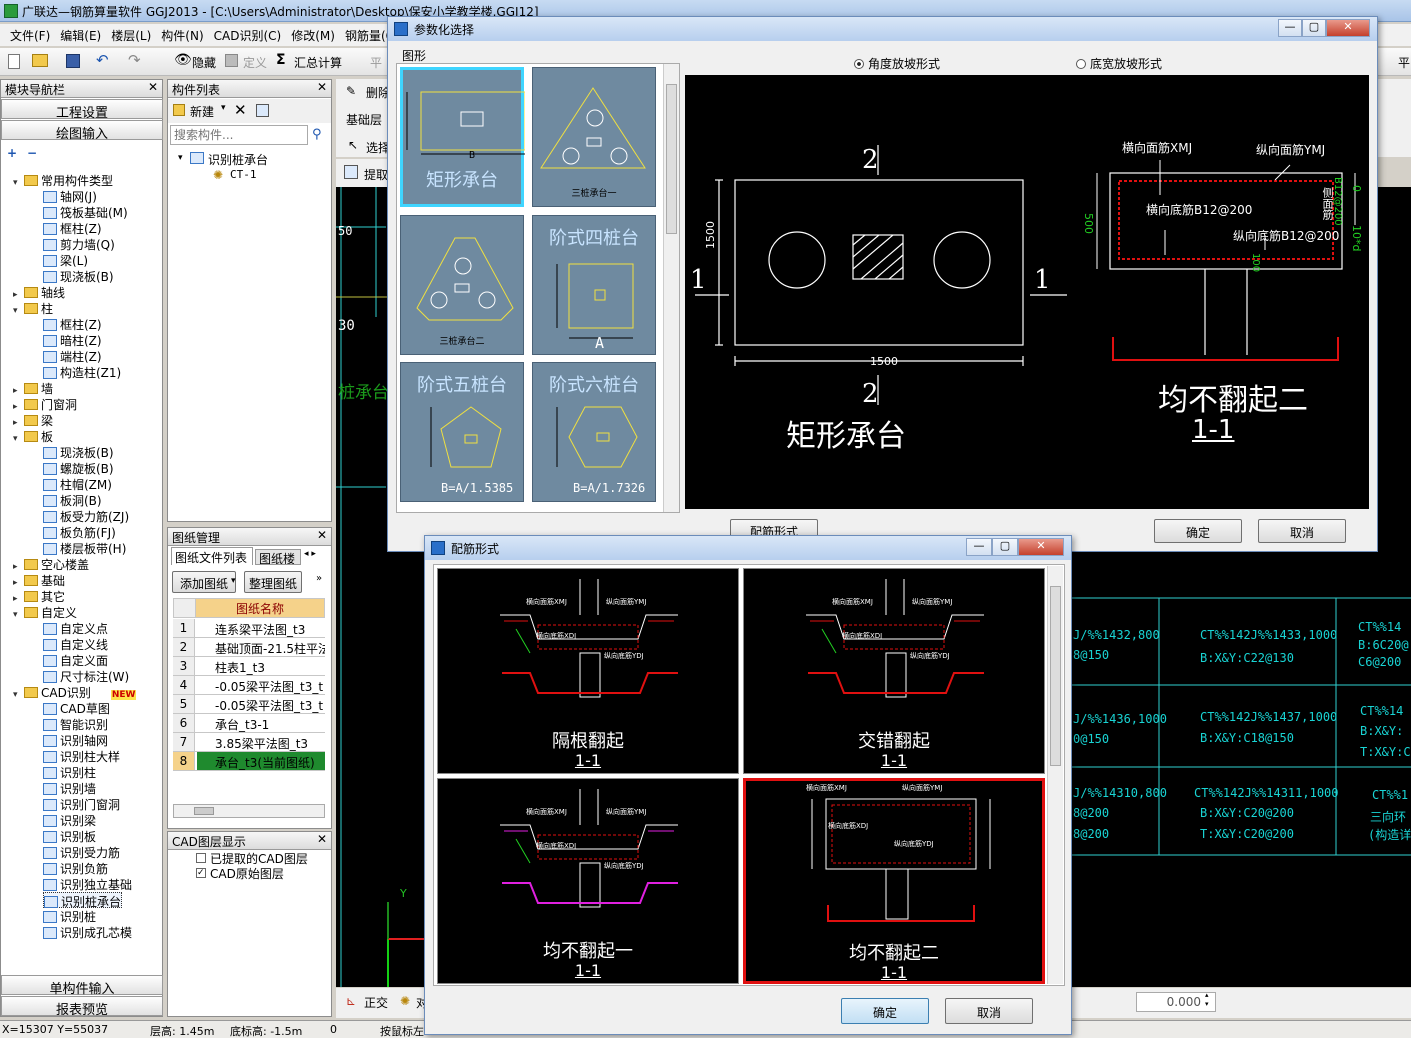 This screenshot has height=1038, width=1411. I want to click on nav-tree-item: ▾ 自定义, so click(45, 612).